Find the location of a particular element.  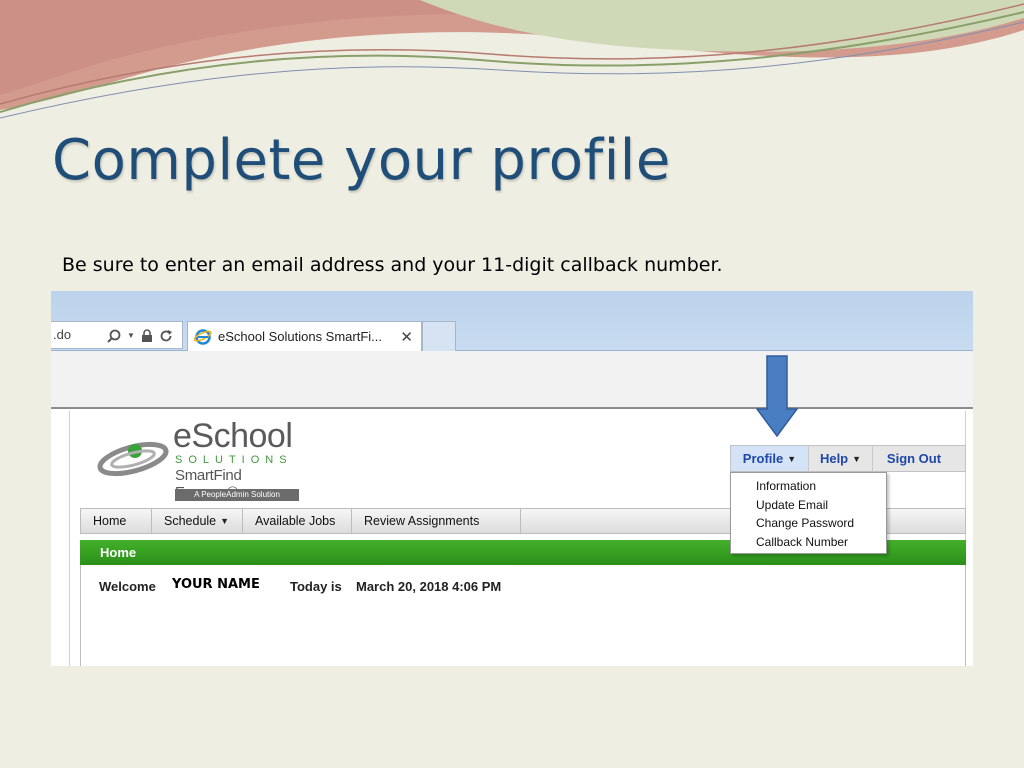

close-icon: ✕ is located at coordinates (406, 337).